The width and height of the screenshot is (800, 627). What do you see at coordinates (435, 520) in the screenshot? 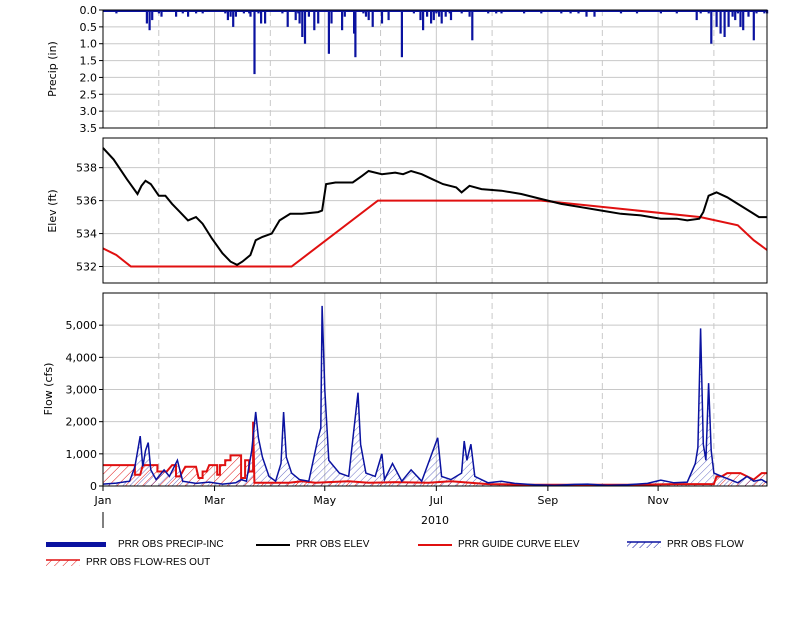
I see `year-label: 2010` at bounding box center [435, 520].